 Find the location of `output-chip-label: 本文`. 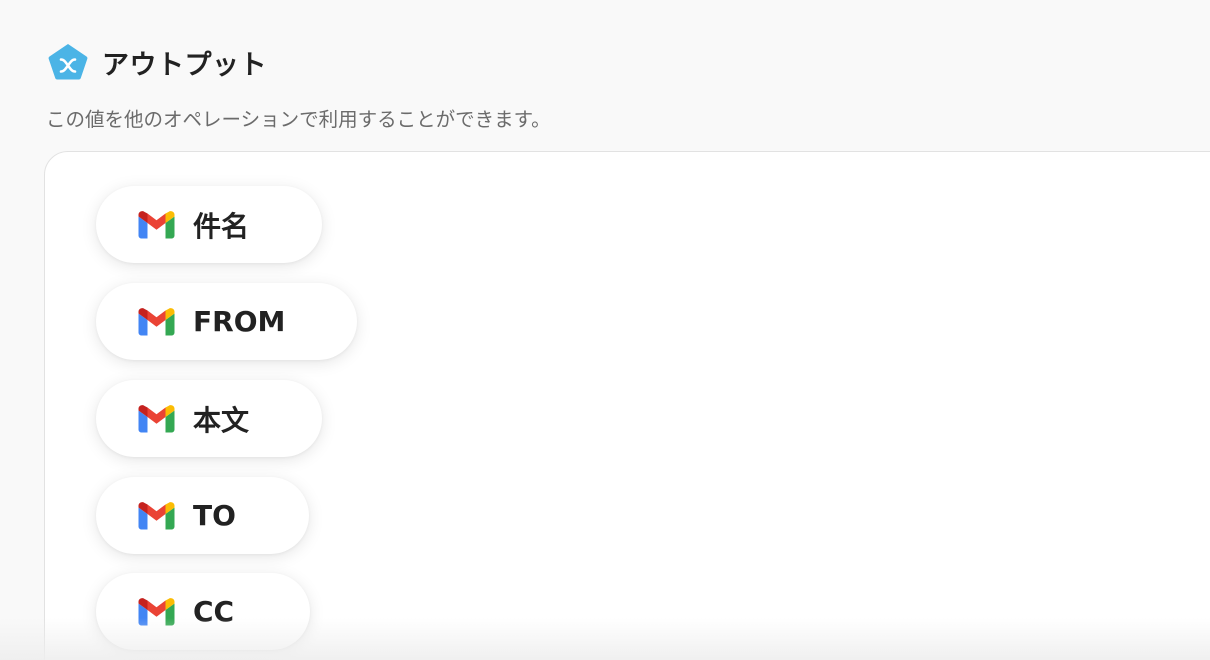

output-chip-label: 本文 is located at coordinates (221, 420).